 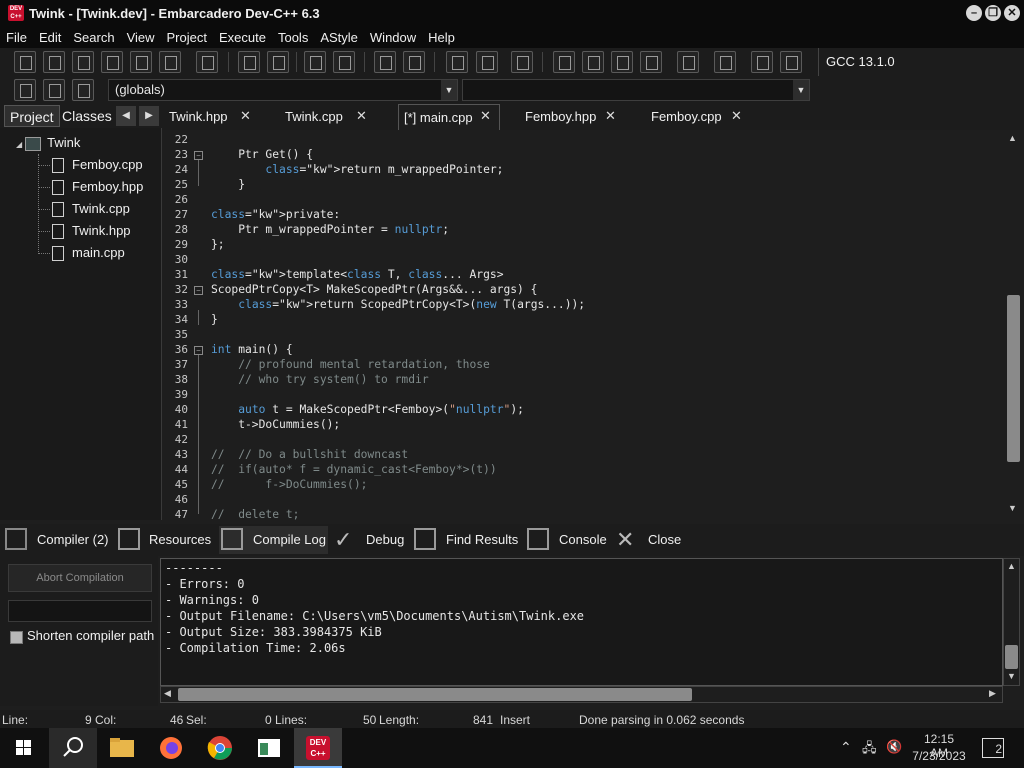 What do you see at coordinates (73, 540) in the screenshot?
I see `tab-compiler: Compiler (2)` at bounding box center [73, 540].